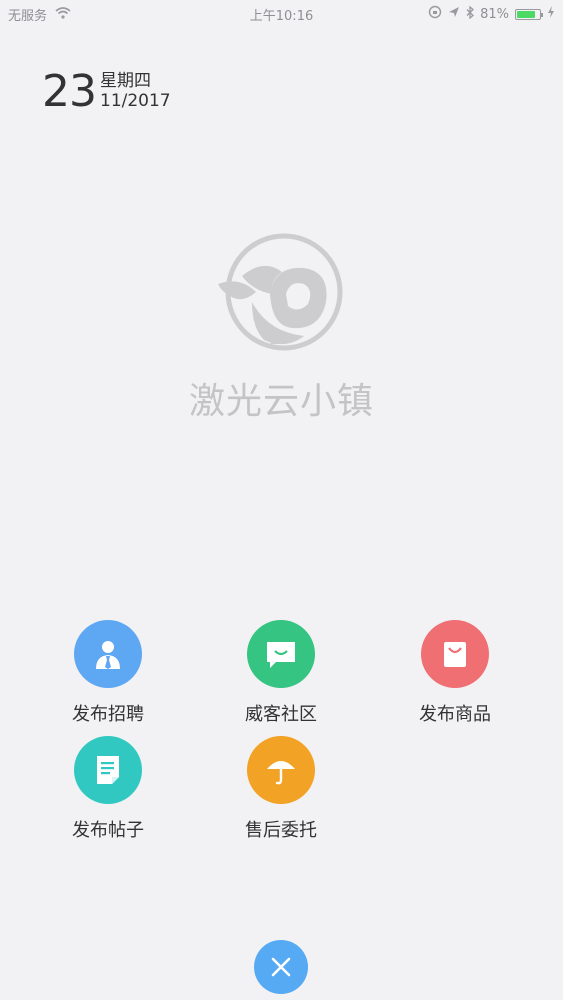 Image resolution: width=563 pixels, height=1000 pixels. I want to click on umbrella-icon, so click(281, 770).